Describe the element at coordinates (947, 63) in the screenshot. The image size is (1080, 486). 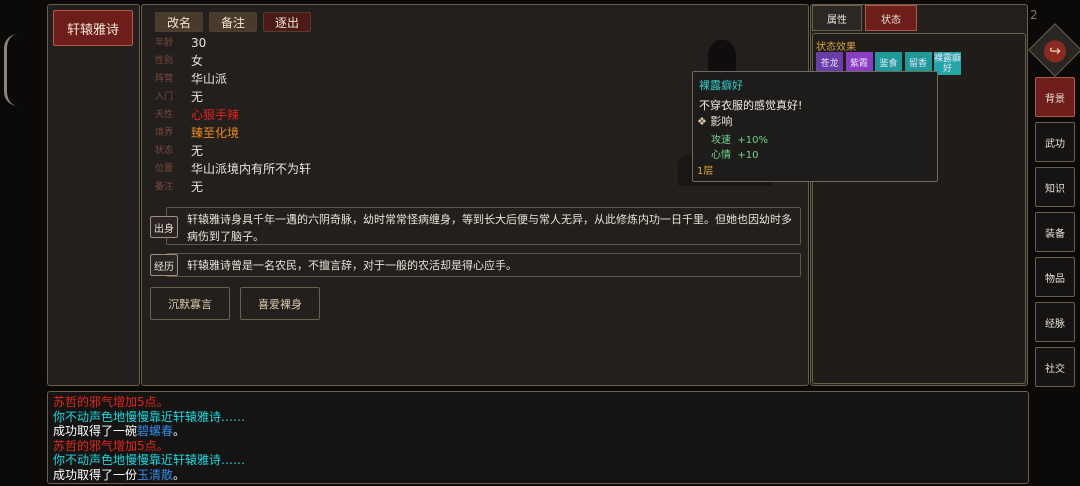
I see `status-effect-badge: 裸露癖好` at that location.